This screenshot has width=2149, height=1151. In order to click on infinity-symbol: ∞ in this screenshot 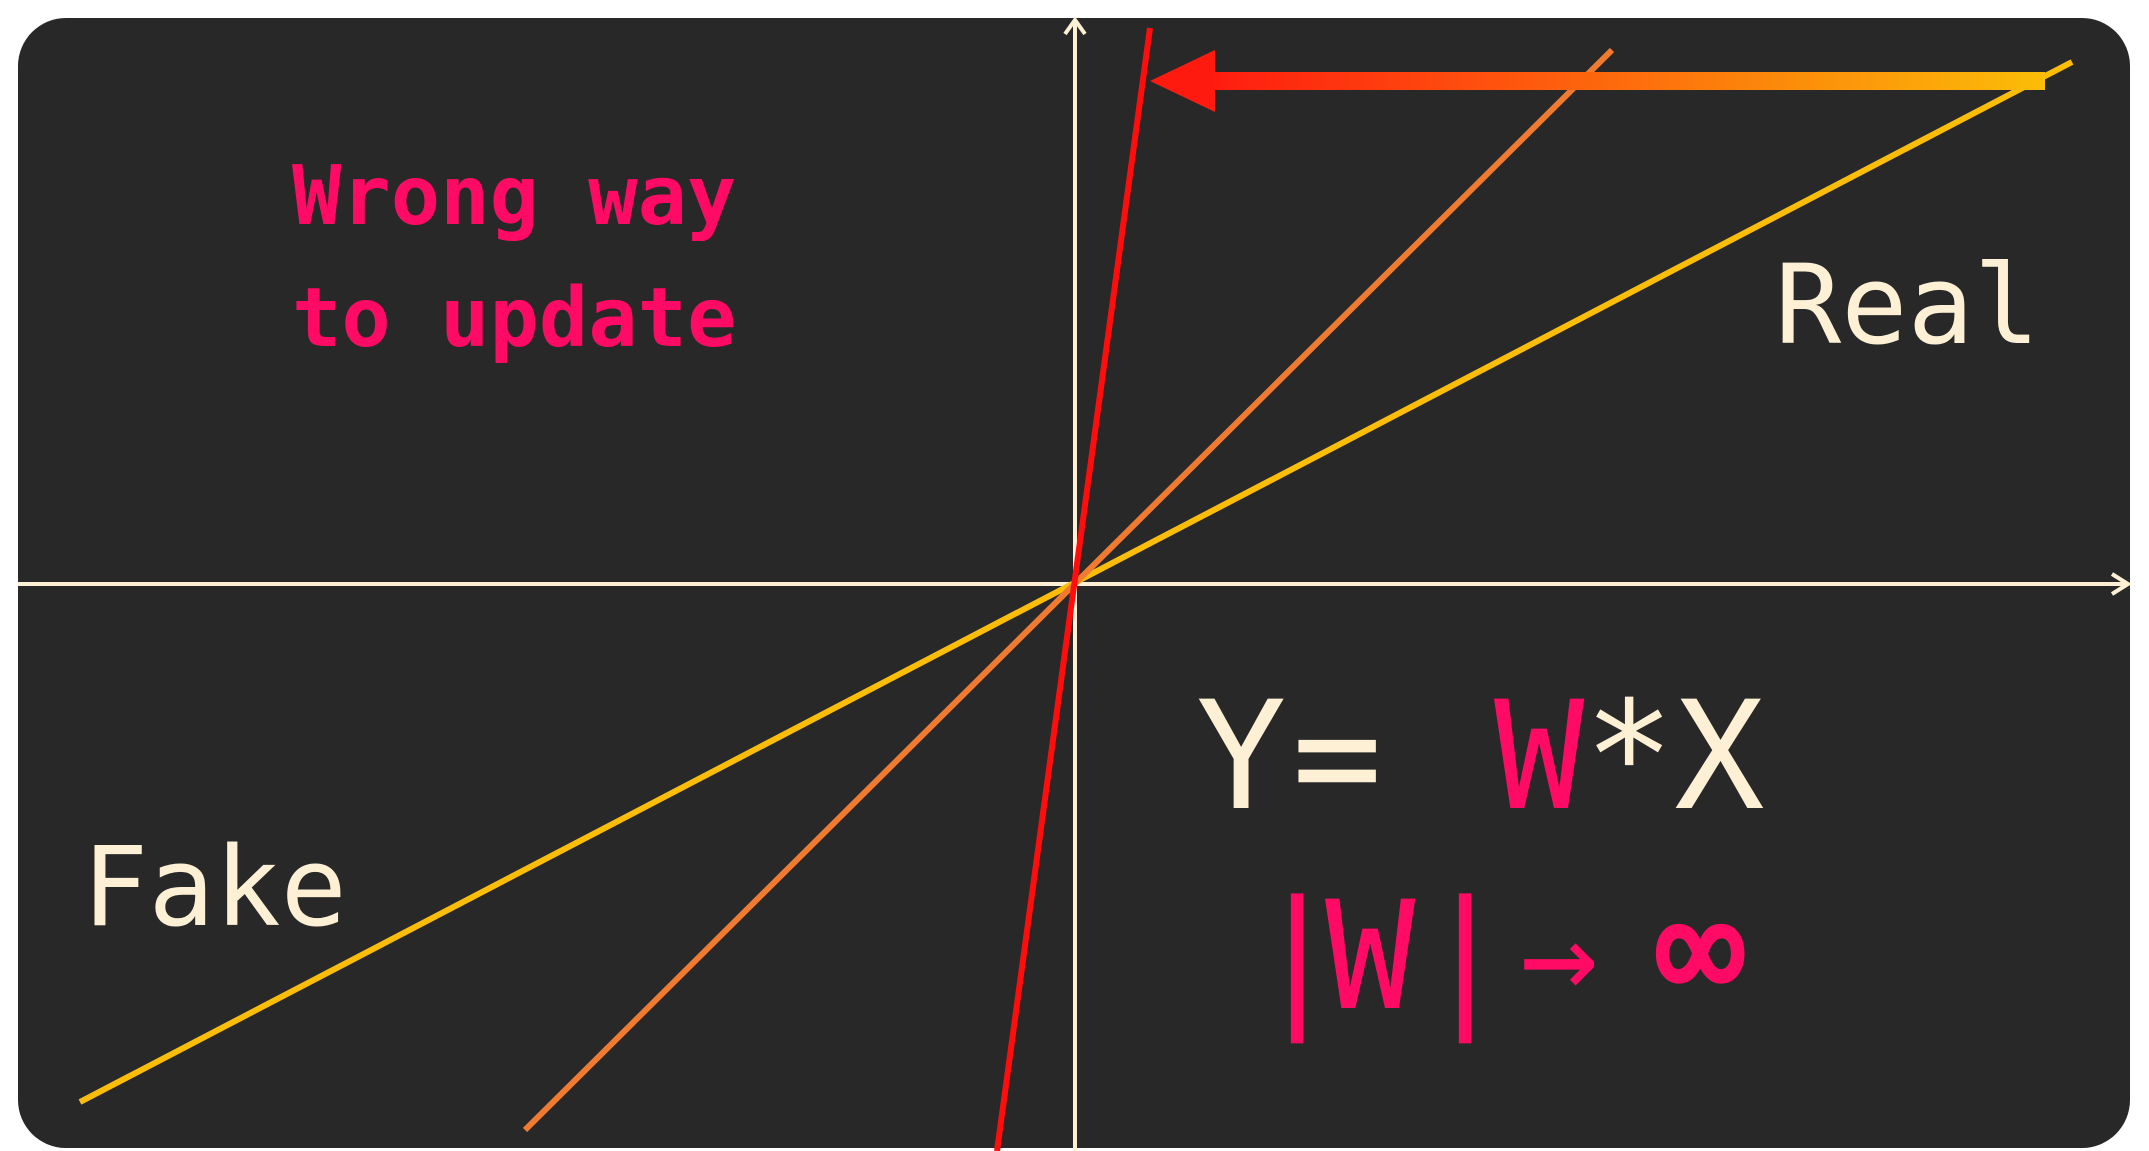, I will do `click(1700, 949)`.